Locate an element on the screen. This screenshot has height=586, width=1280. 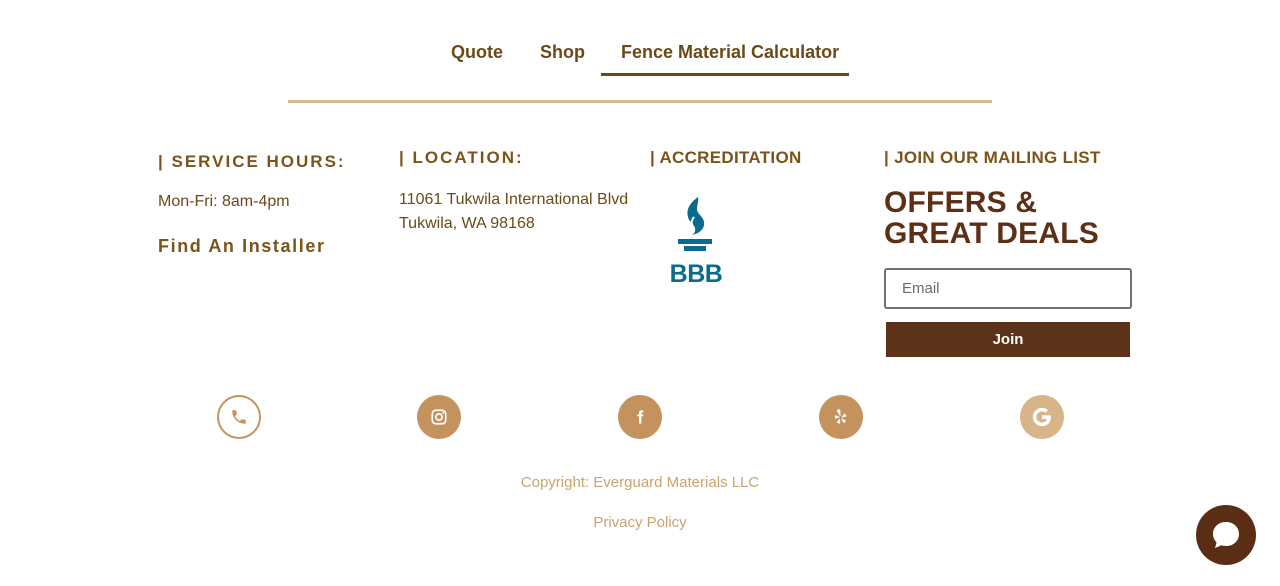
accreditation-section: | ACCREDITATION is located at coordinates (726, 158).